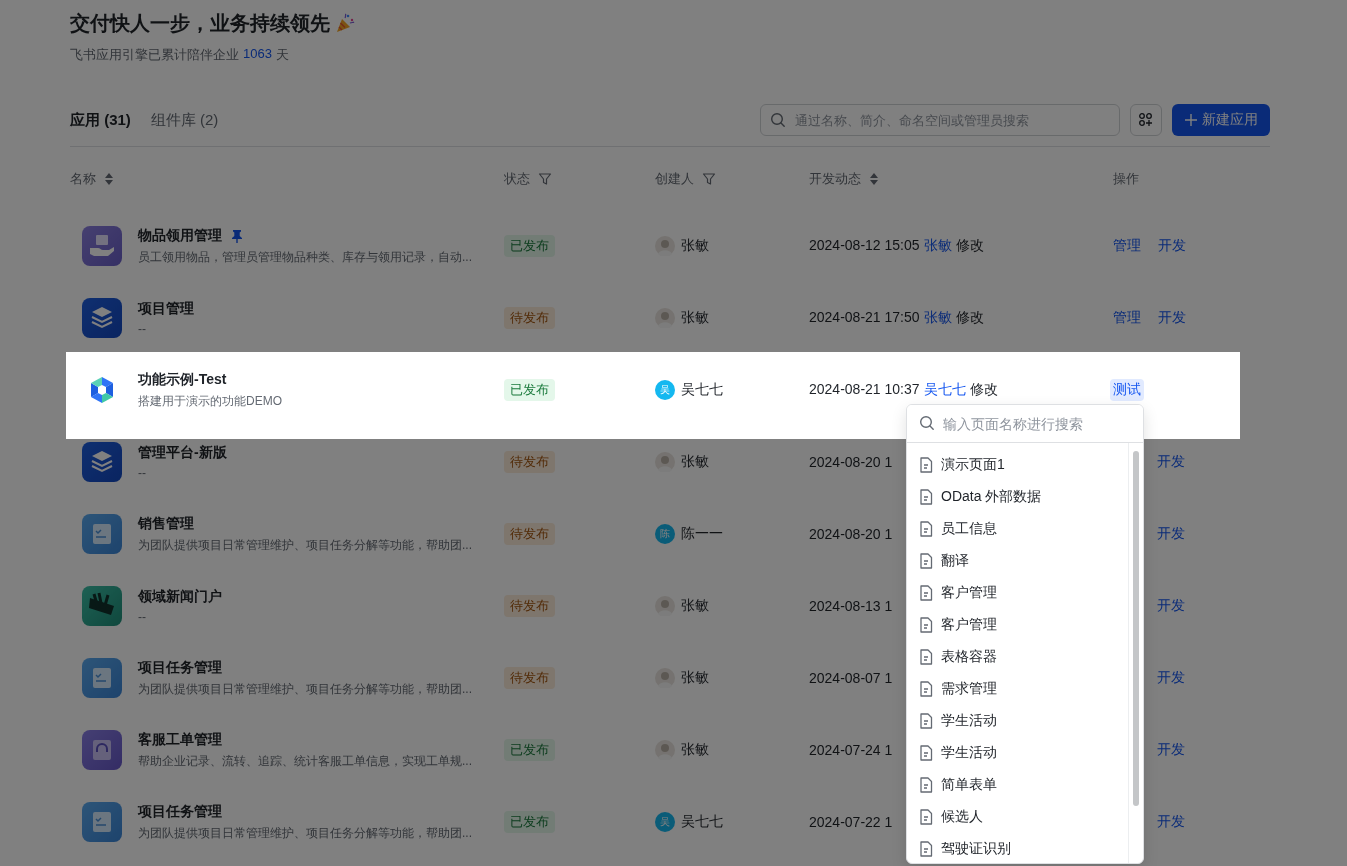  I want to click on tab: 组件库 (2), so click(184, 120).